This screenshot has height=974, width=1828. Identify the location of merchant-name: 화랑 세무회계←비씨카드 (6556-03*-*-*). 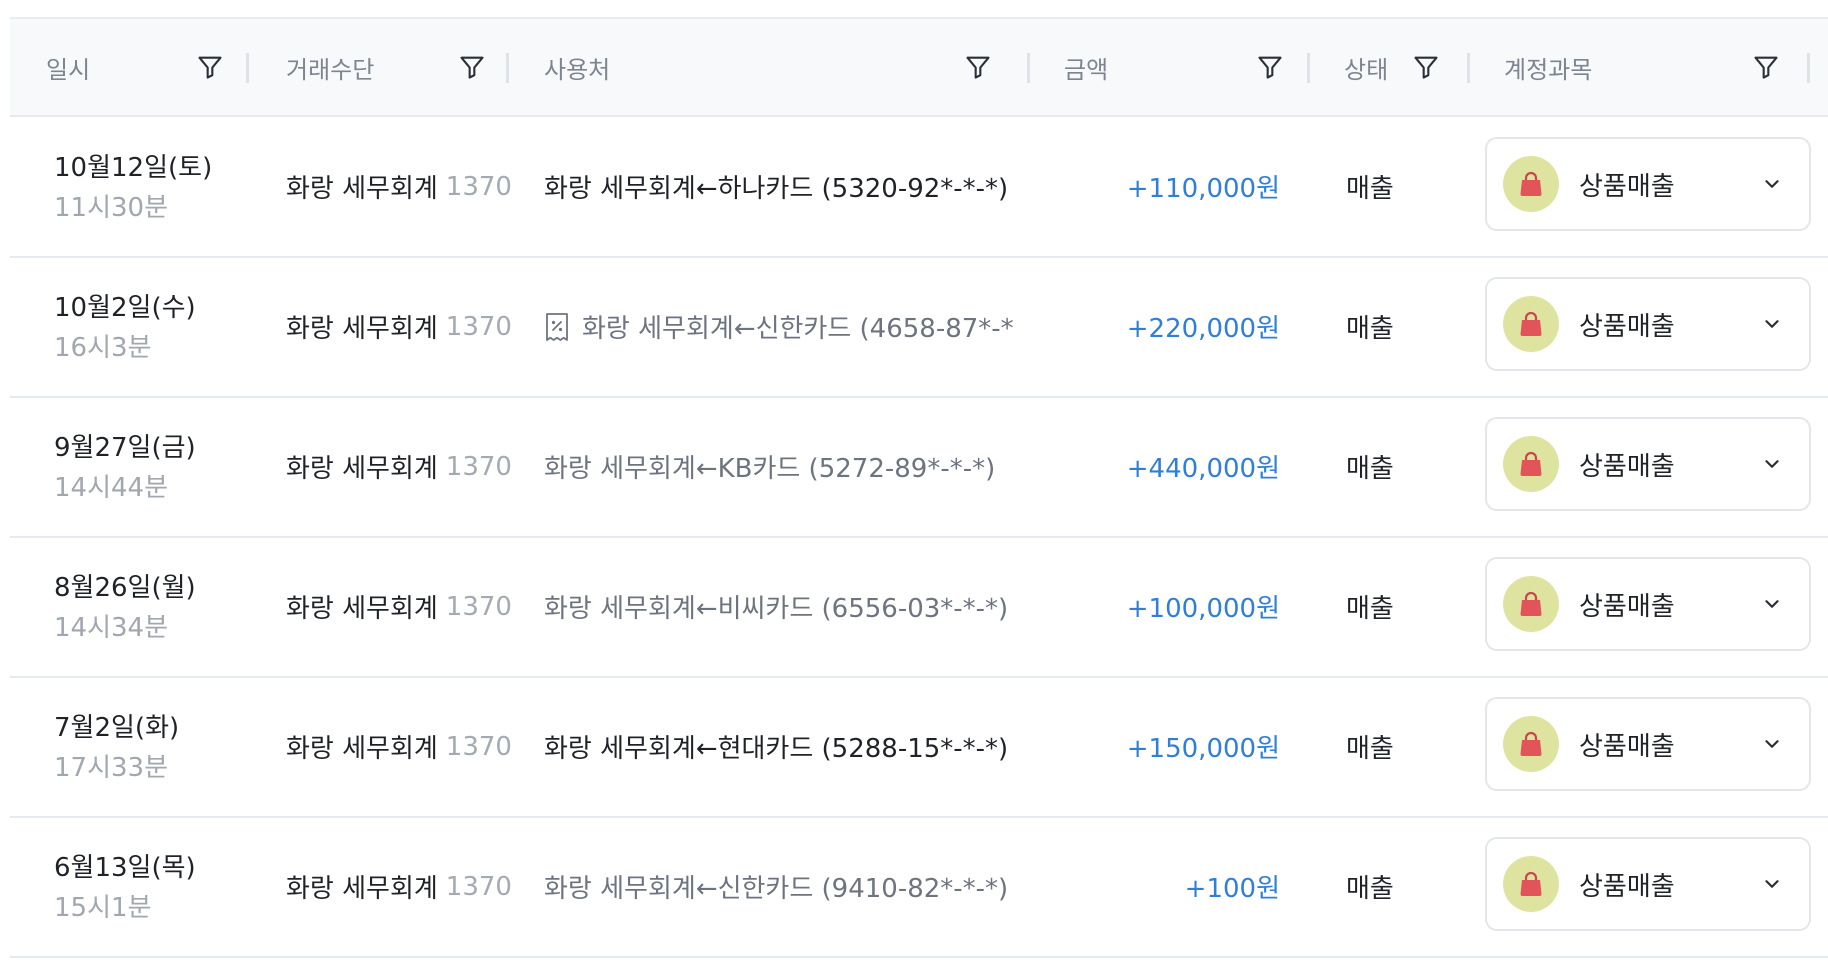
(776, 609).